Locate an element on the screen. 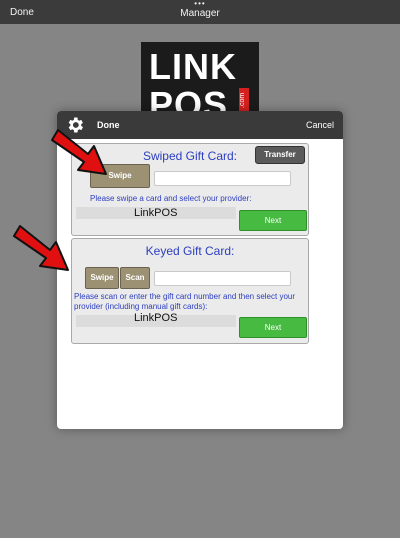  keyed-swipe-button: Swipe is located at coordinates (102, 278).